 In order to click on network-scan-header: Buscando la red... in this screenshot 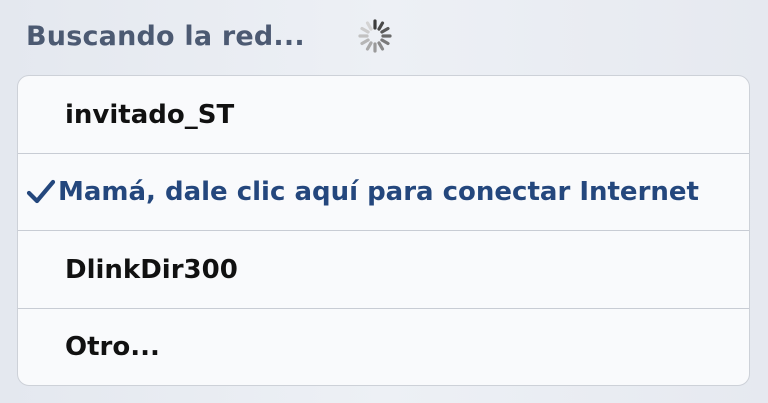, I will do `click(386, 36)`.